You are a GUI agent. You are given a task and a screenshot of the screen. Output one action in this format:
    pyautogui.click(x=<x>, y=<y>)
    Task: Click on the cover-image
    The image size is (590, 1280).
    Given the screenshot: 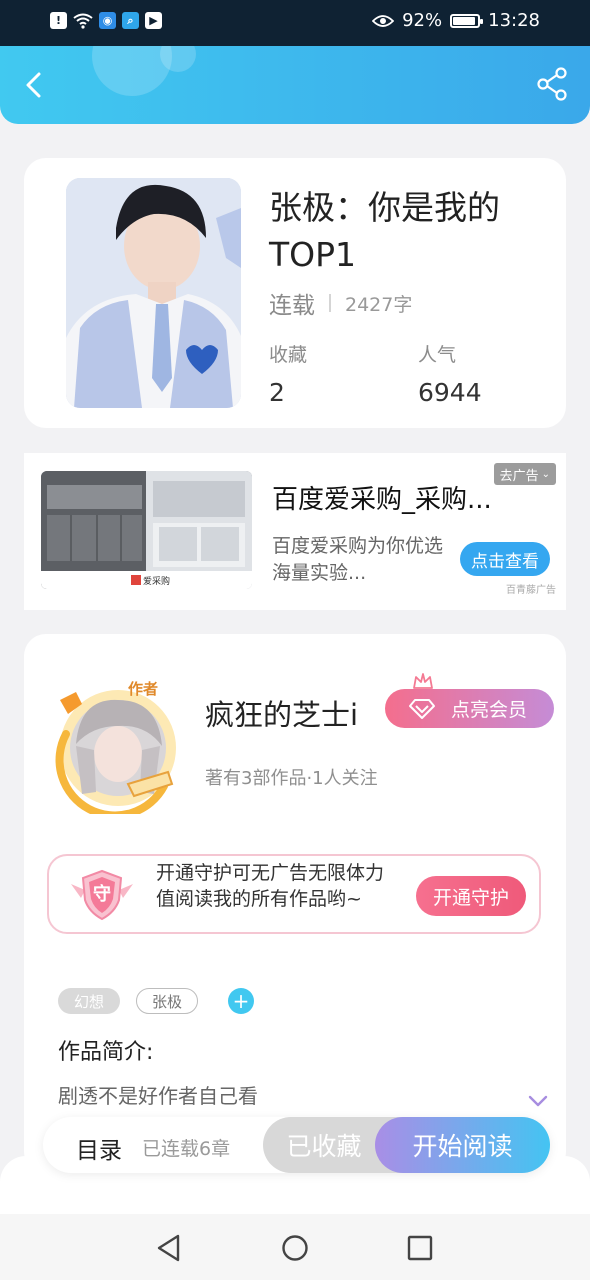 What is the action you would take?
    pyautogui.click(x=153, y=293)
    